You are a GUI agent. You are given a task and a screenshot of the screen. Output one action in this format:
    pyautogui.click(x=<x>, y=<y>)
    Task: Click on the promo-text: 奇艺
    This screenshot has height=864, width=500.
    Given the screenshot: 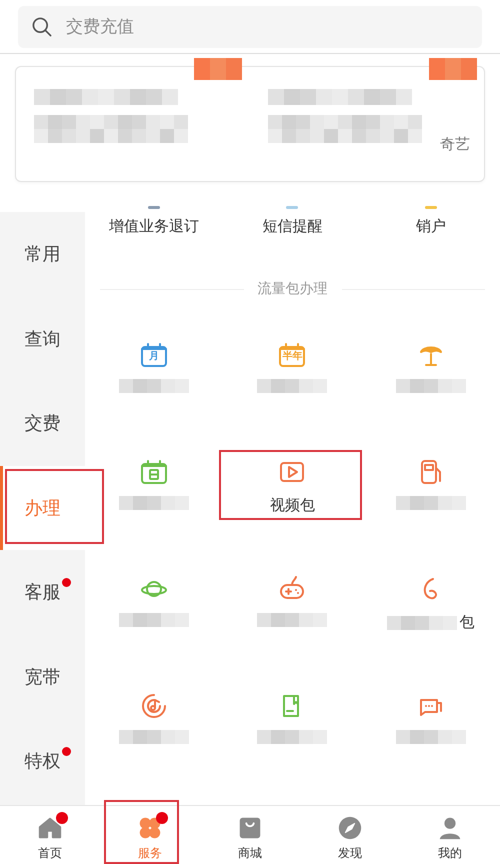 What is the action you would take?
    pyautogui.click(x=455, y=144)
    